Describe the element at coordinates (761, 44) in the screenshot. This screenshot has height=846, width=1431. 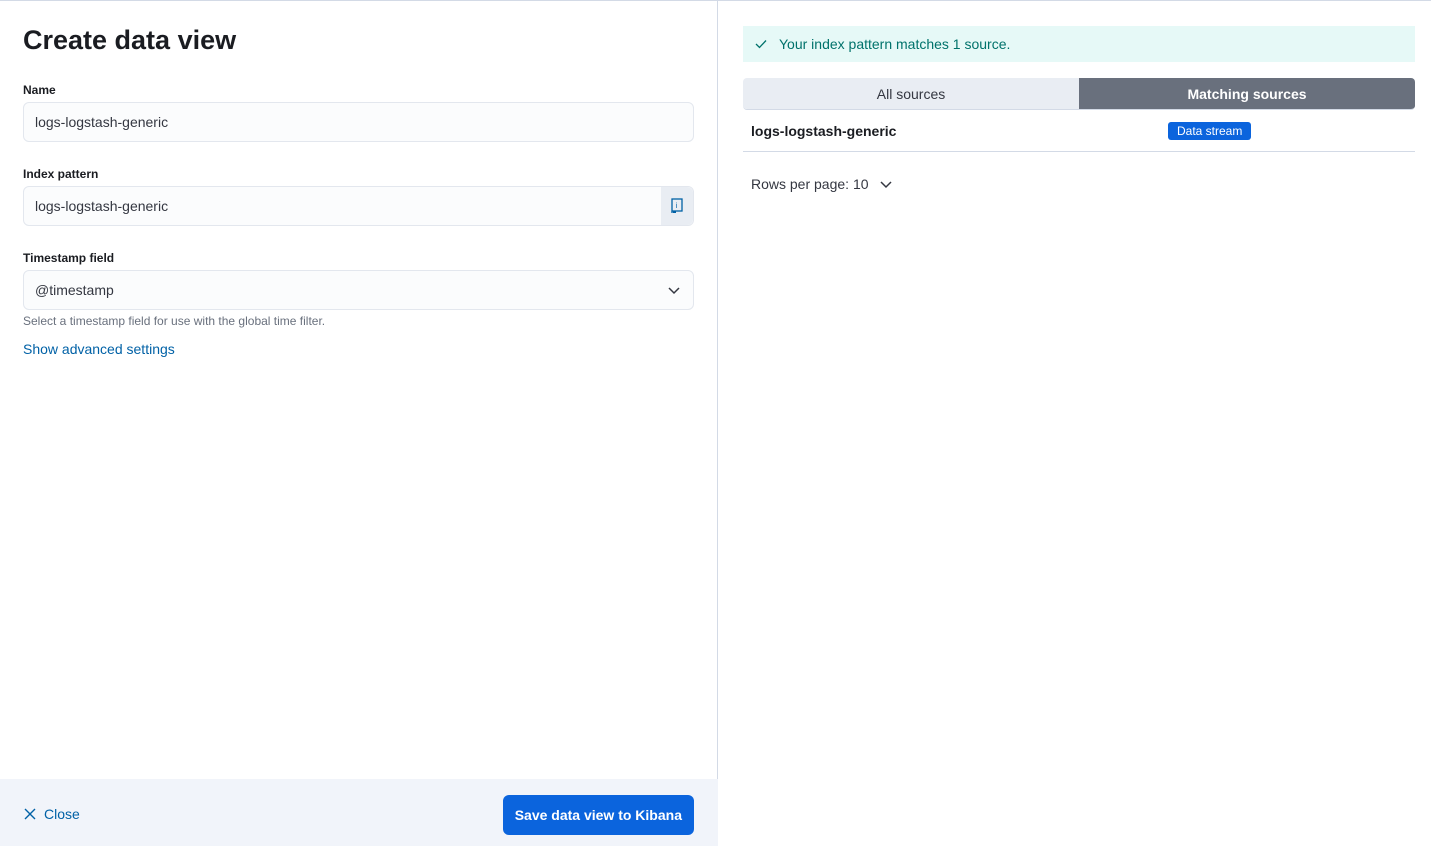
I see `check-icon` at that location.